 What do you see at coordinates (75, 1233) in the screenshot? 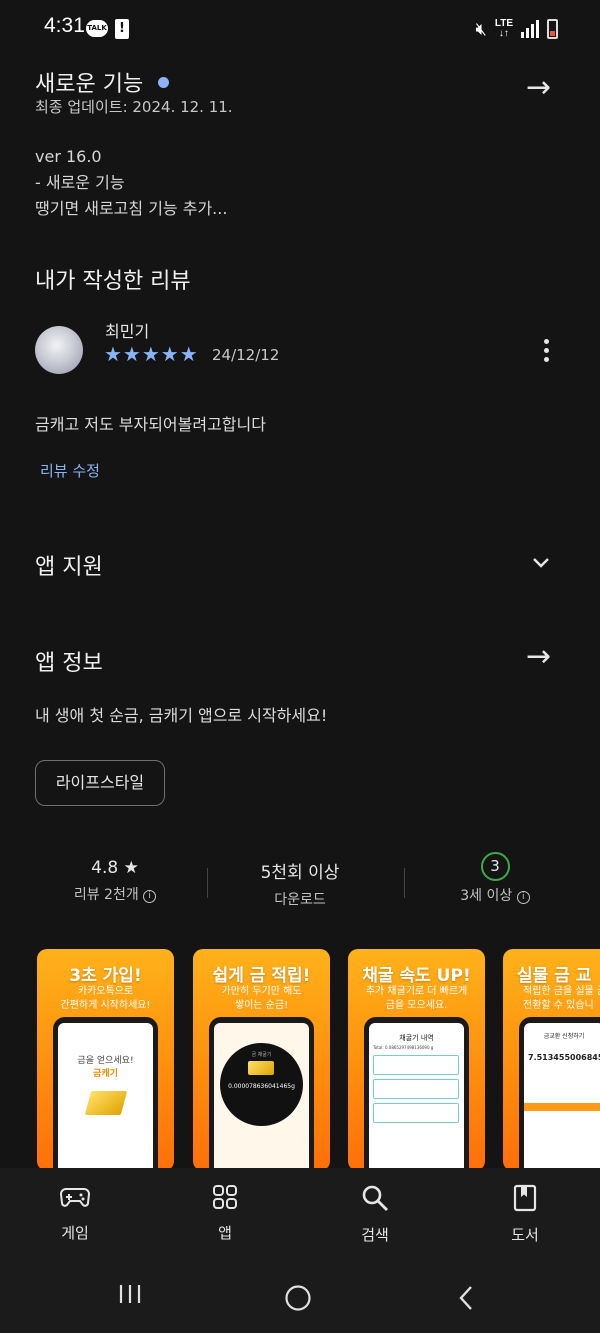
I see `nav-games-label: 게임` at bounding box center [75, 1233].